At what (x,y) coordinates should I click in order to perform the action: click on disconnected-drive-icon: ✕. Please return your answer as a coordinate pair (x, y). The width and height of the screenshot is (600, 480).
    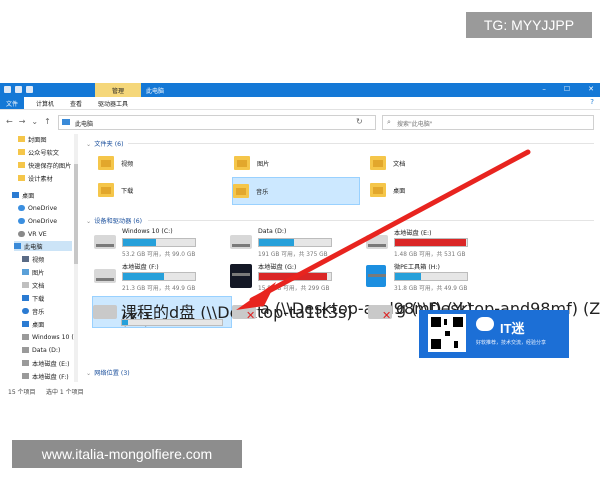
    Looking at the image, I should click on (380, 313).